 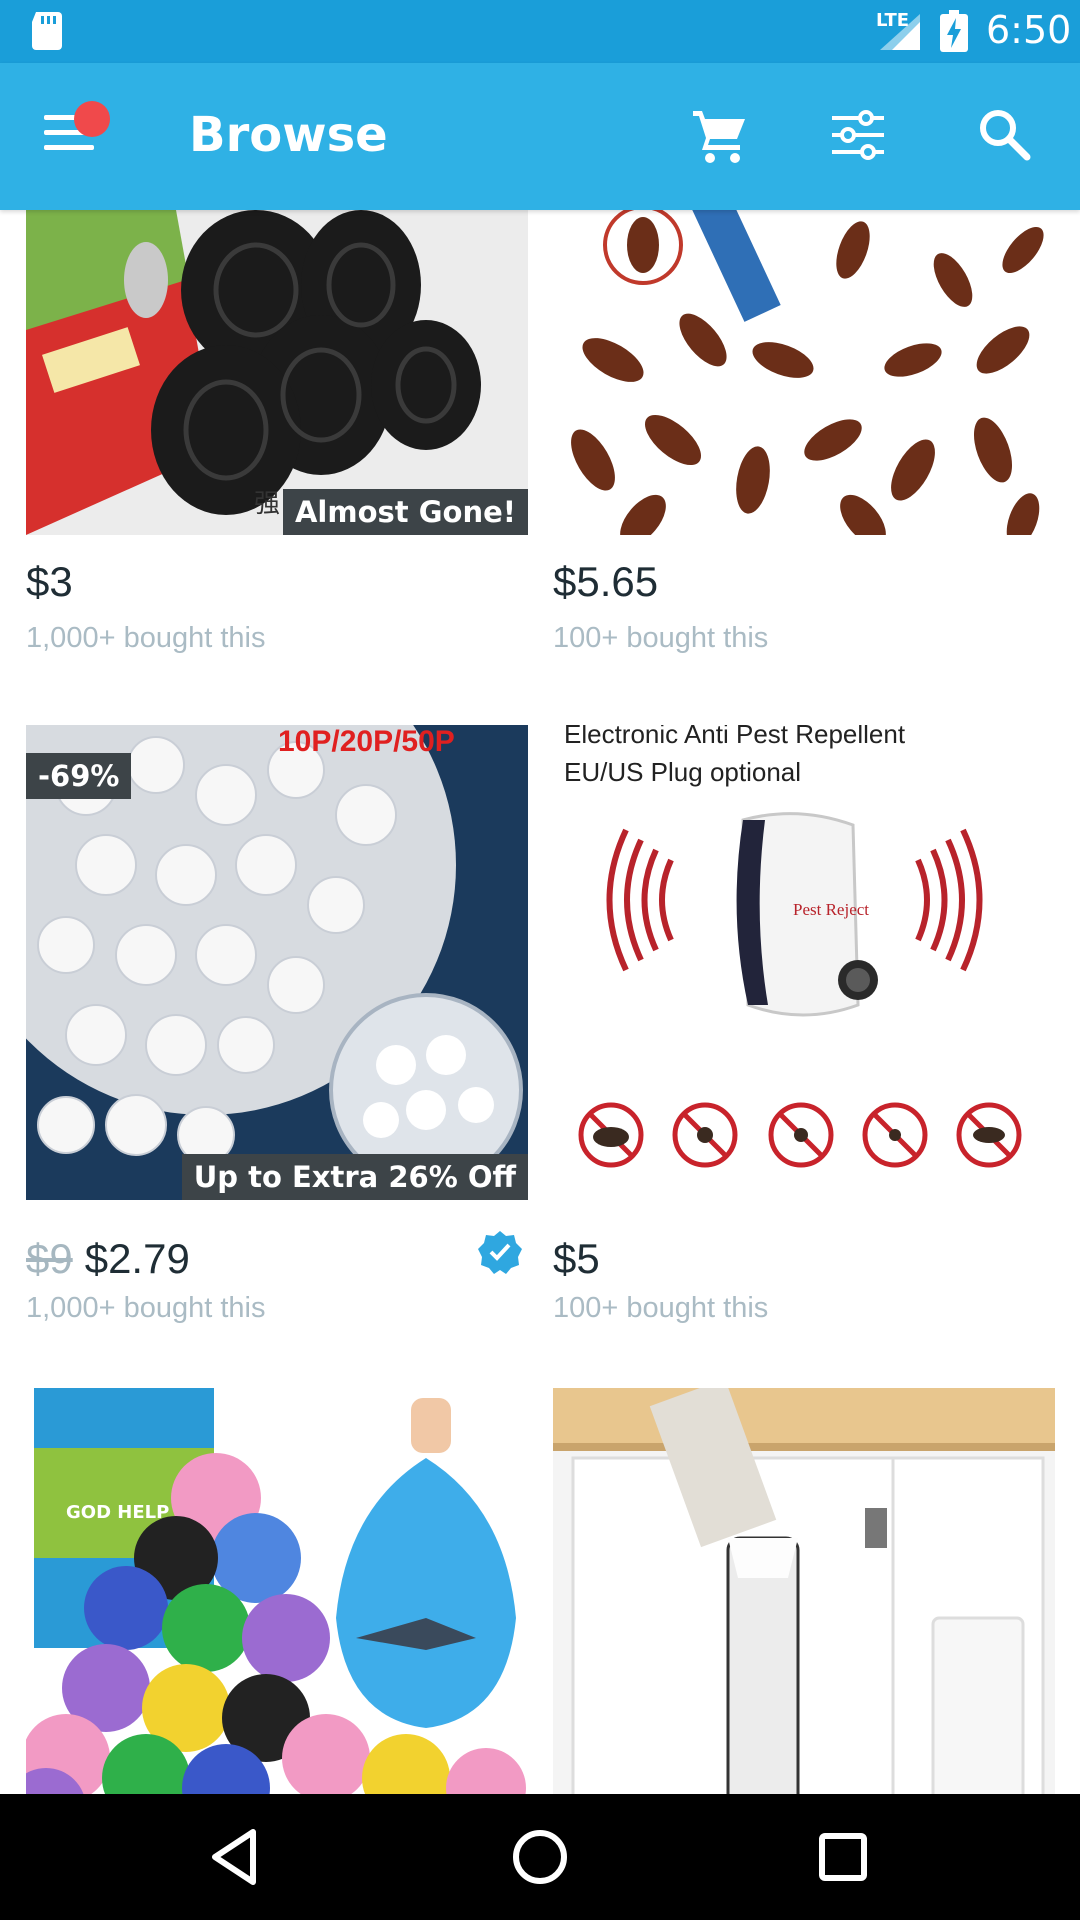 I want to click on bag-dispenser-image, so click(x=804, y=1591).